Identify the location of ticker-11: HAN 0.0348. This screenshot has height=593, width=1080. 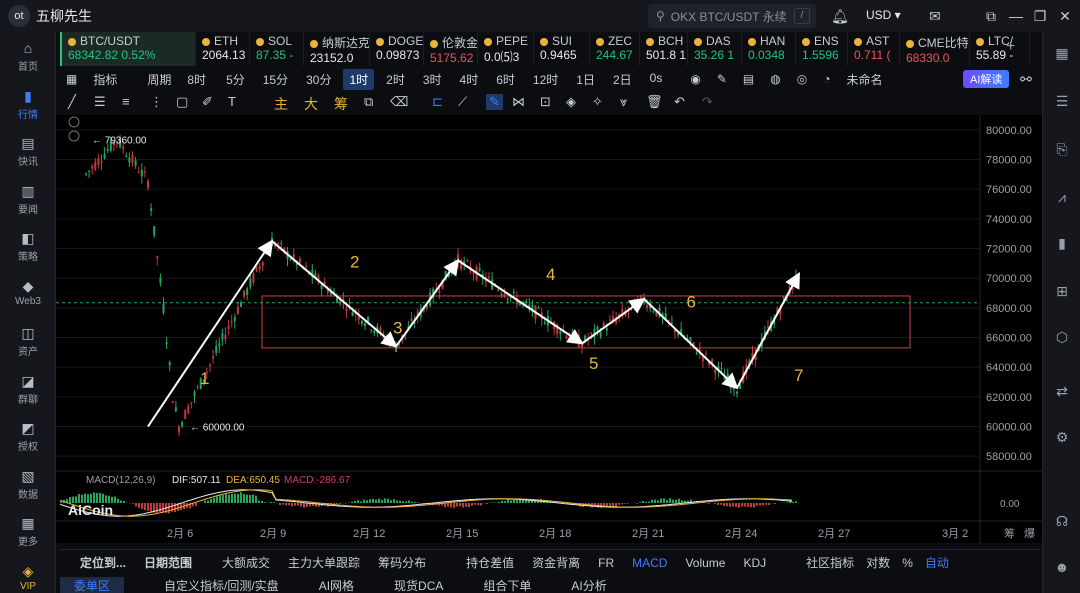
(769, 49).